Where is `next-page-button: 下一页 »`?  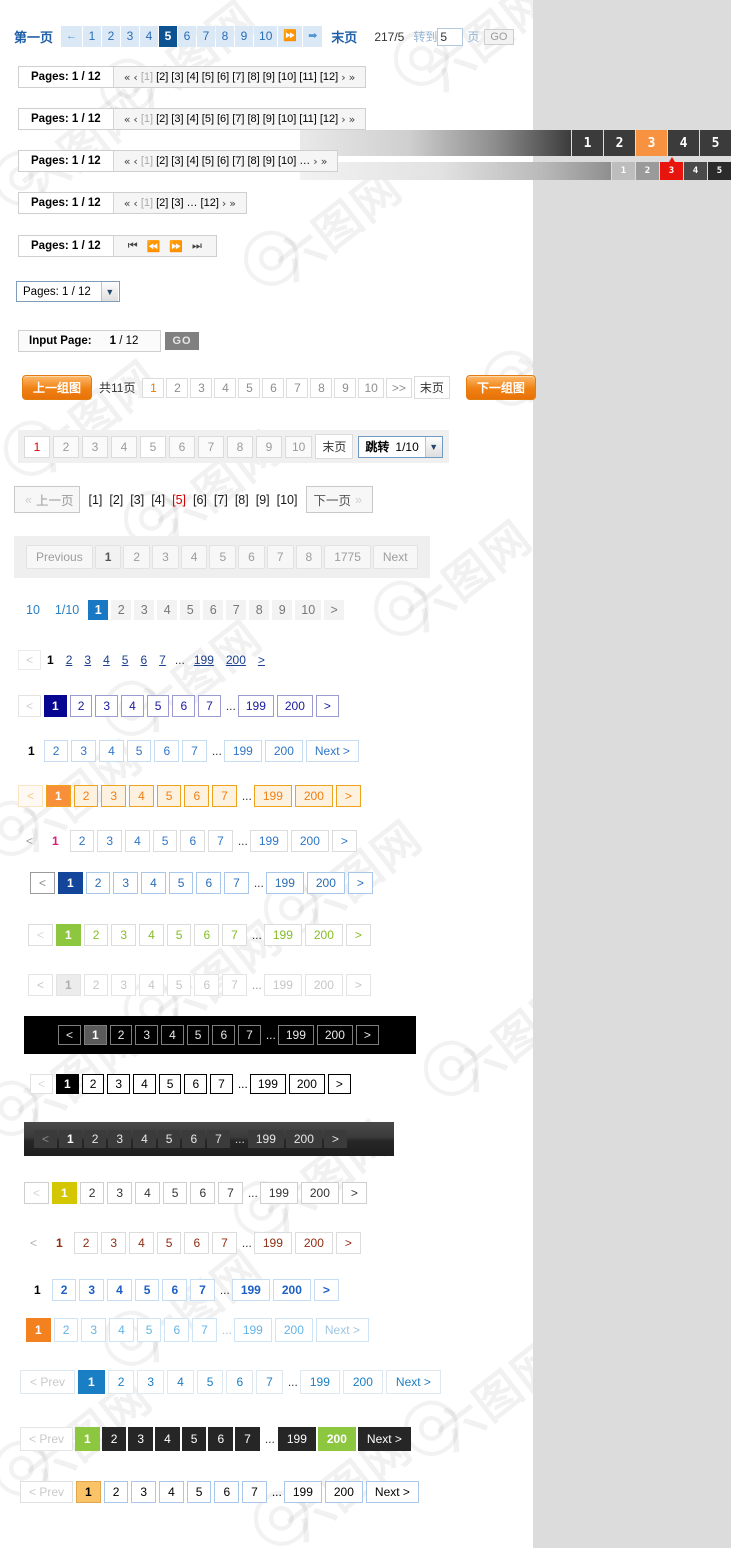 next-page-button: 下一页 » is located at coordinates (339, 499).